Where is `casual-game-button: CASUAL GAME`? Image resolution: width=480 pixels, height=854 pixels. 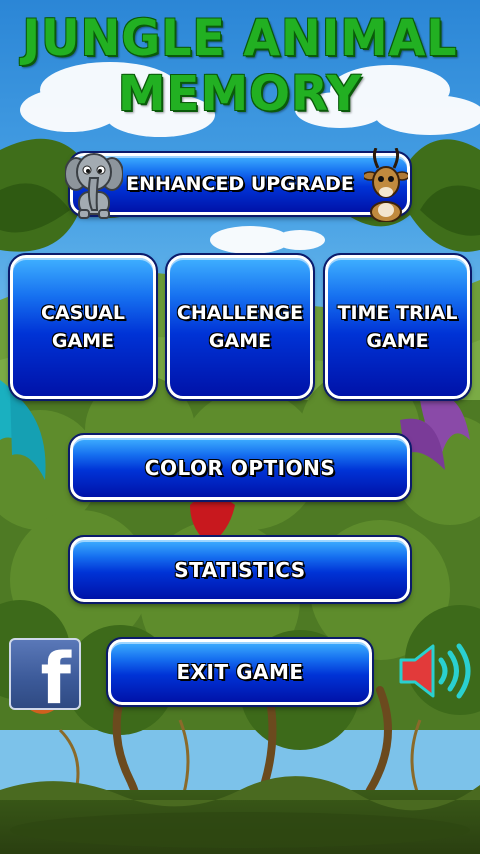
casual-game-button: CASUAL GAME is located at coordinates (83, 327).